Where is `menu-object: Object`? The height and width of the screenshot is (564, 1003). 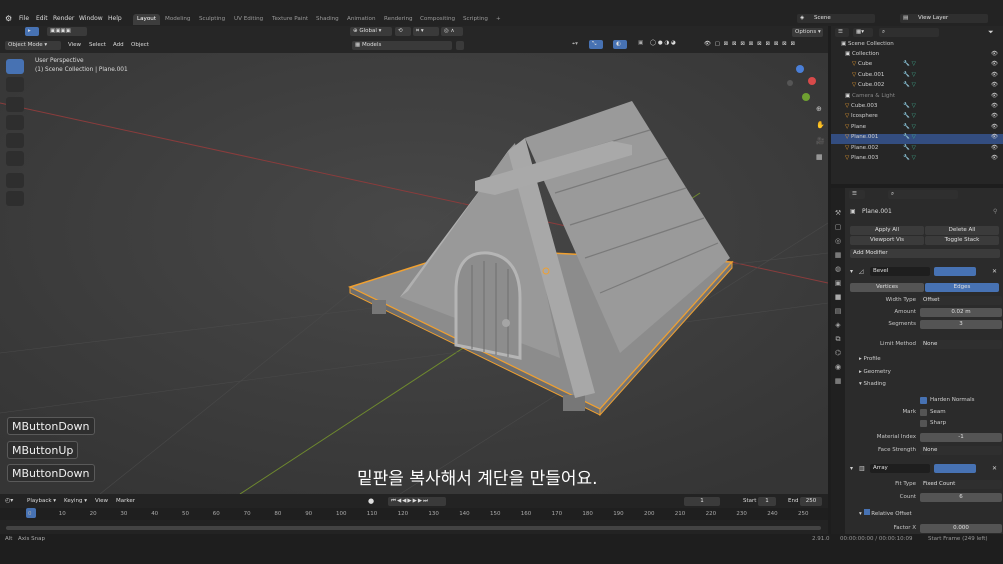 menu-object: Object is located at coordinates (140, 45).